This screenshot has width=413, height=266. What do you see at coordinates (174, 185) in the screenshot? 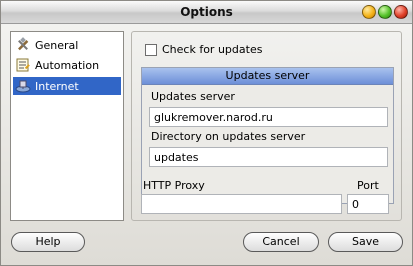
I see `http-proxy-label: HTTP Proxy` at bounding box center [174, 185].